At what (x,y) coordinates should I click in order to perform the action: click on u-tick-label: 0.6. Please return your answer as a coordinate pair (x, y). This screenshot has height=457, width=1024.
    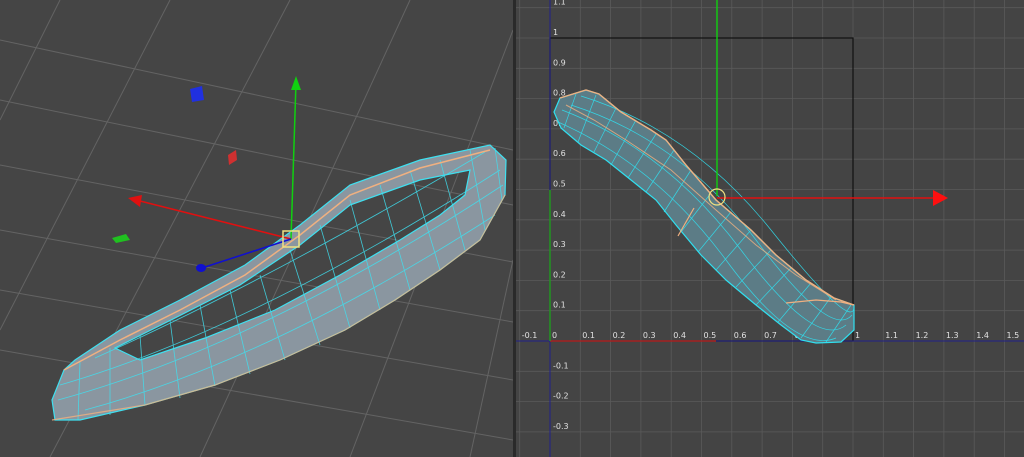
    Looking at the image, I should click on (740, 335).